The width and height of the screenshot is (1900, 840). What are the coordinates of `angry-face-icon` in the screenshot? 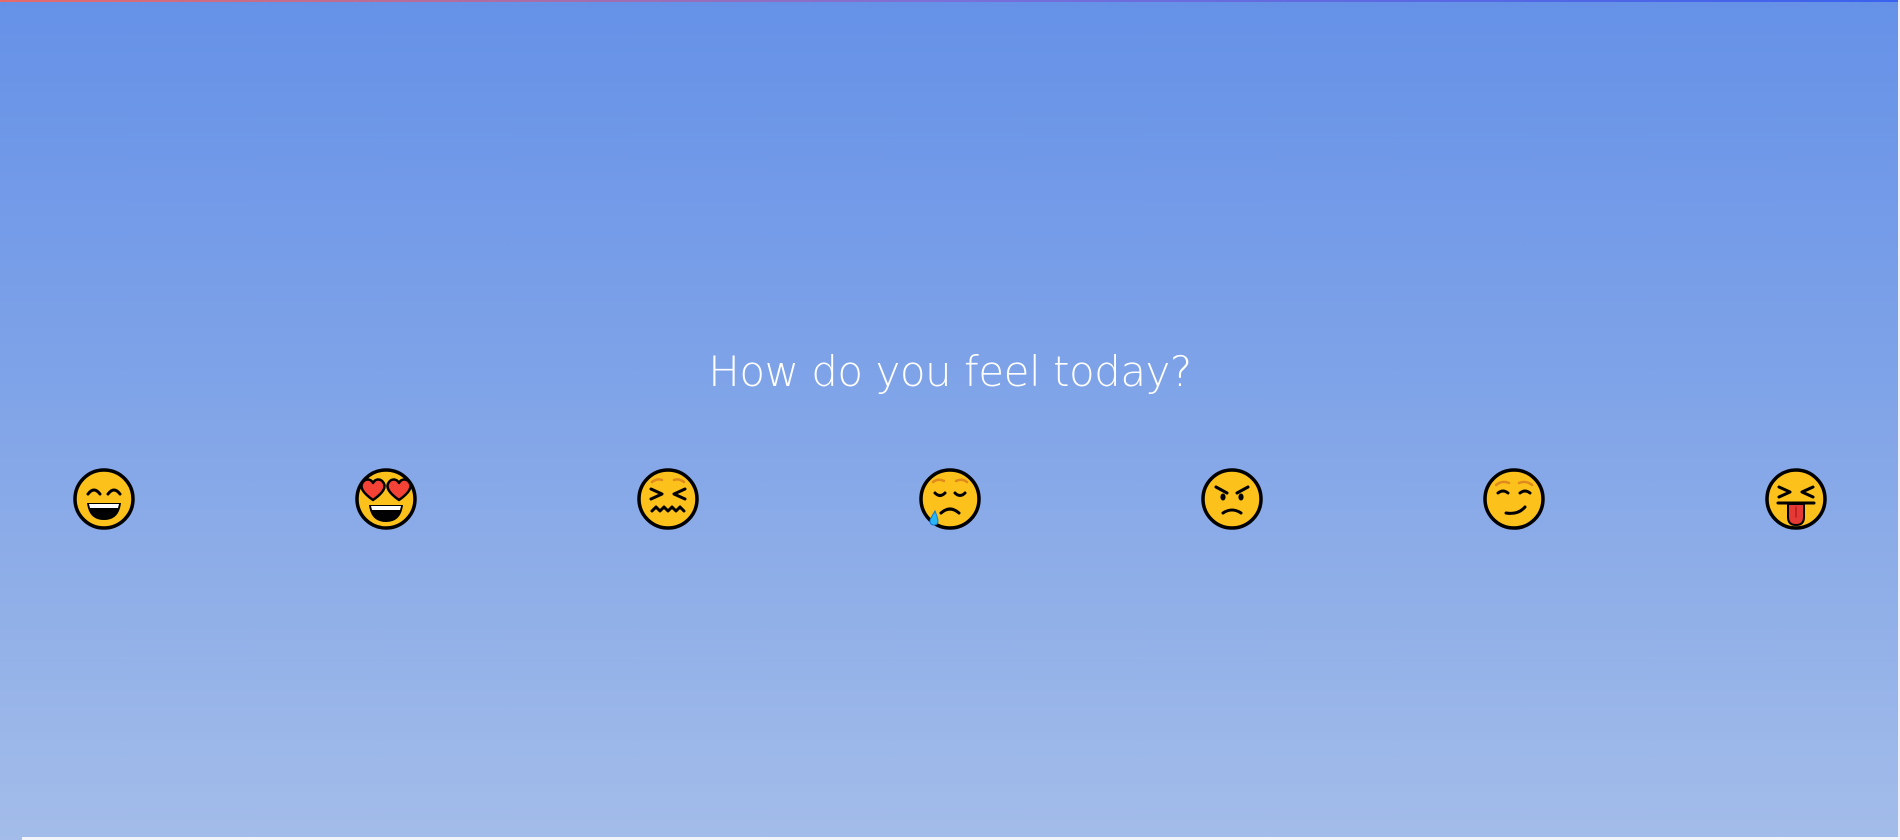 It's located at (1232, 499).